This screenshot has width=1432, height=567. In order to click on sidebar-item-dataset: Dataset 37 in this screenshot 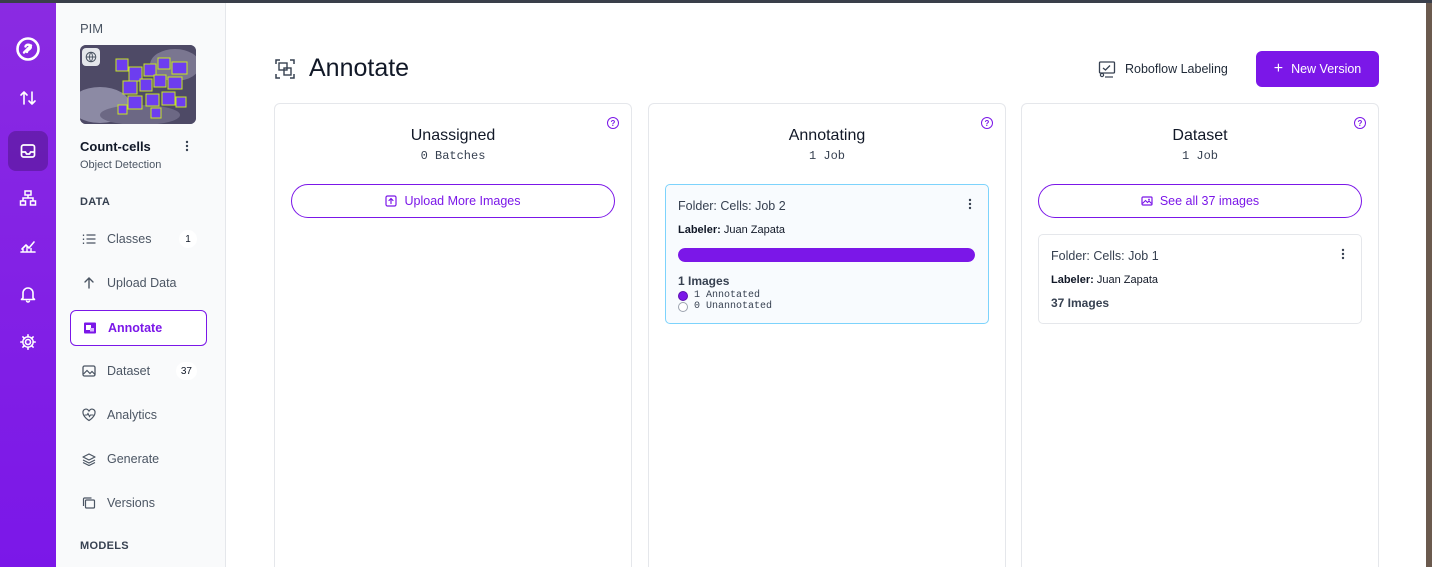, I will do `click(138, 371)`.